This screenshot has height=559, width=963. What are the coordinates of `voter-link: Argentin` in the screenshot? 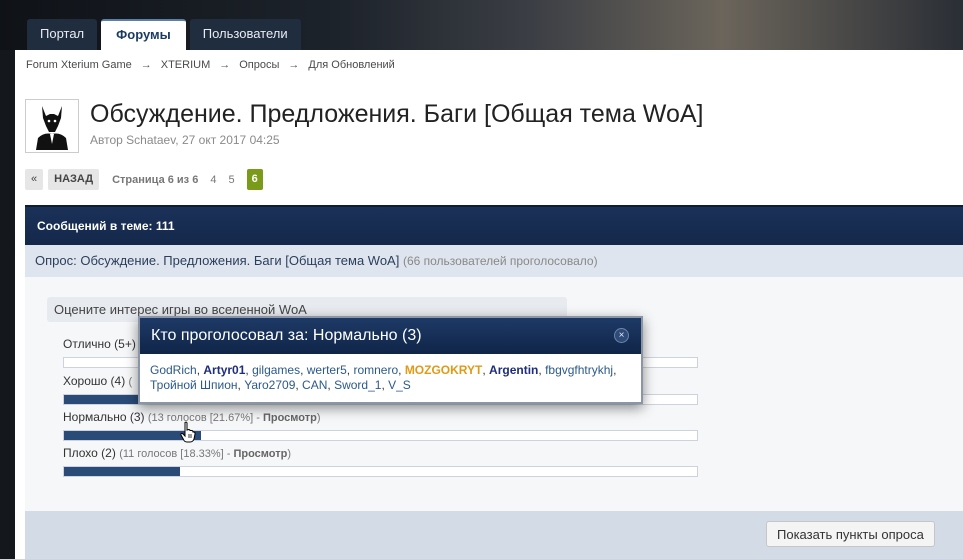 It's located at (513, 370).